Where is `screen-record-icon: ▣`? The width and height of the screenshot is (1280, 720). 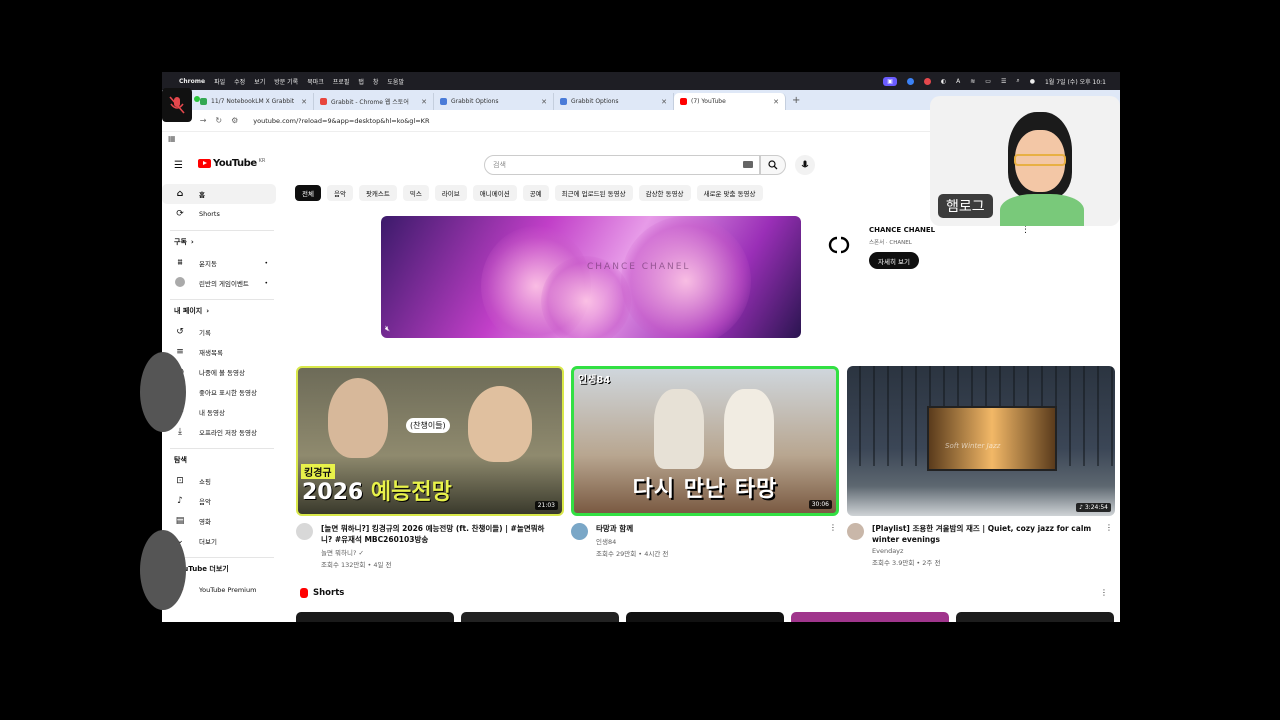
screen-record-icon: ▣ is located at coordinates (890, 81).